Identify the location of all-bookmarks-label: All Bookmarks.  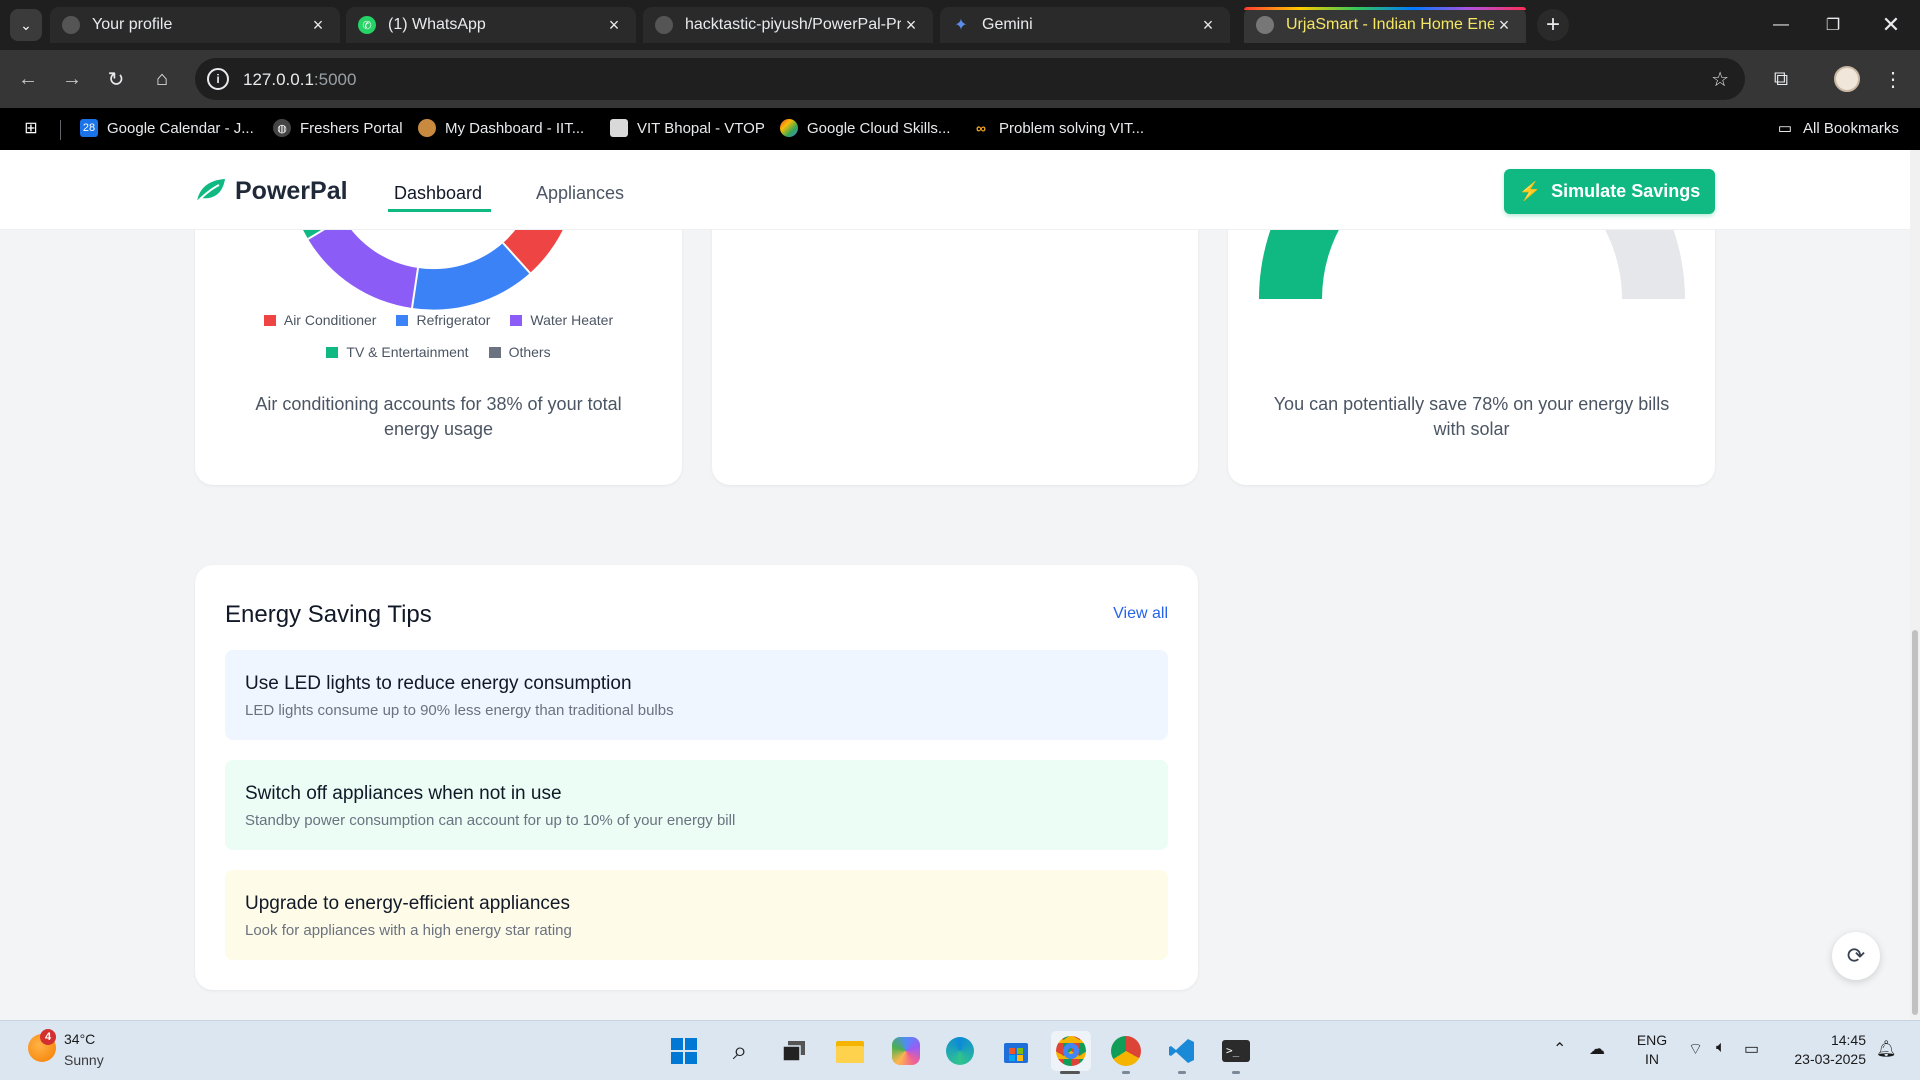
(1851, 128).